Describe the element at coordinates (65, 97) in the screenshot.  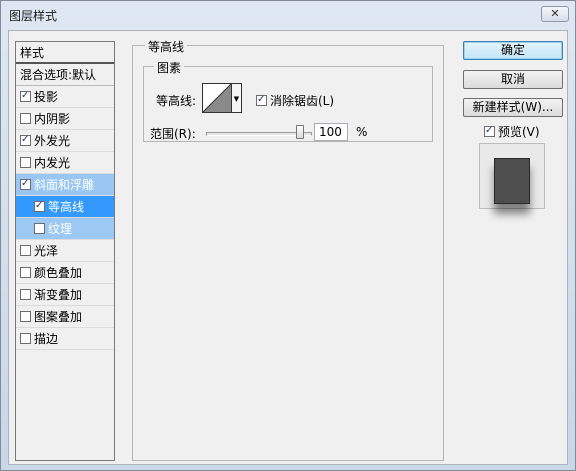
I see `style-item-drop-shadow: 投影` at that location.